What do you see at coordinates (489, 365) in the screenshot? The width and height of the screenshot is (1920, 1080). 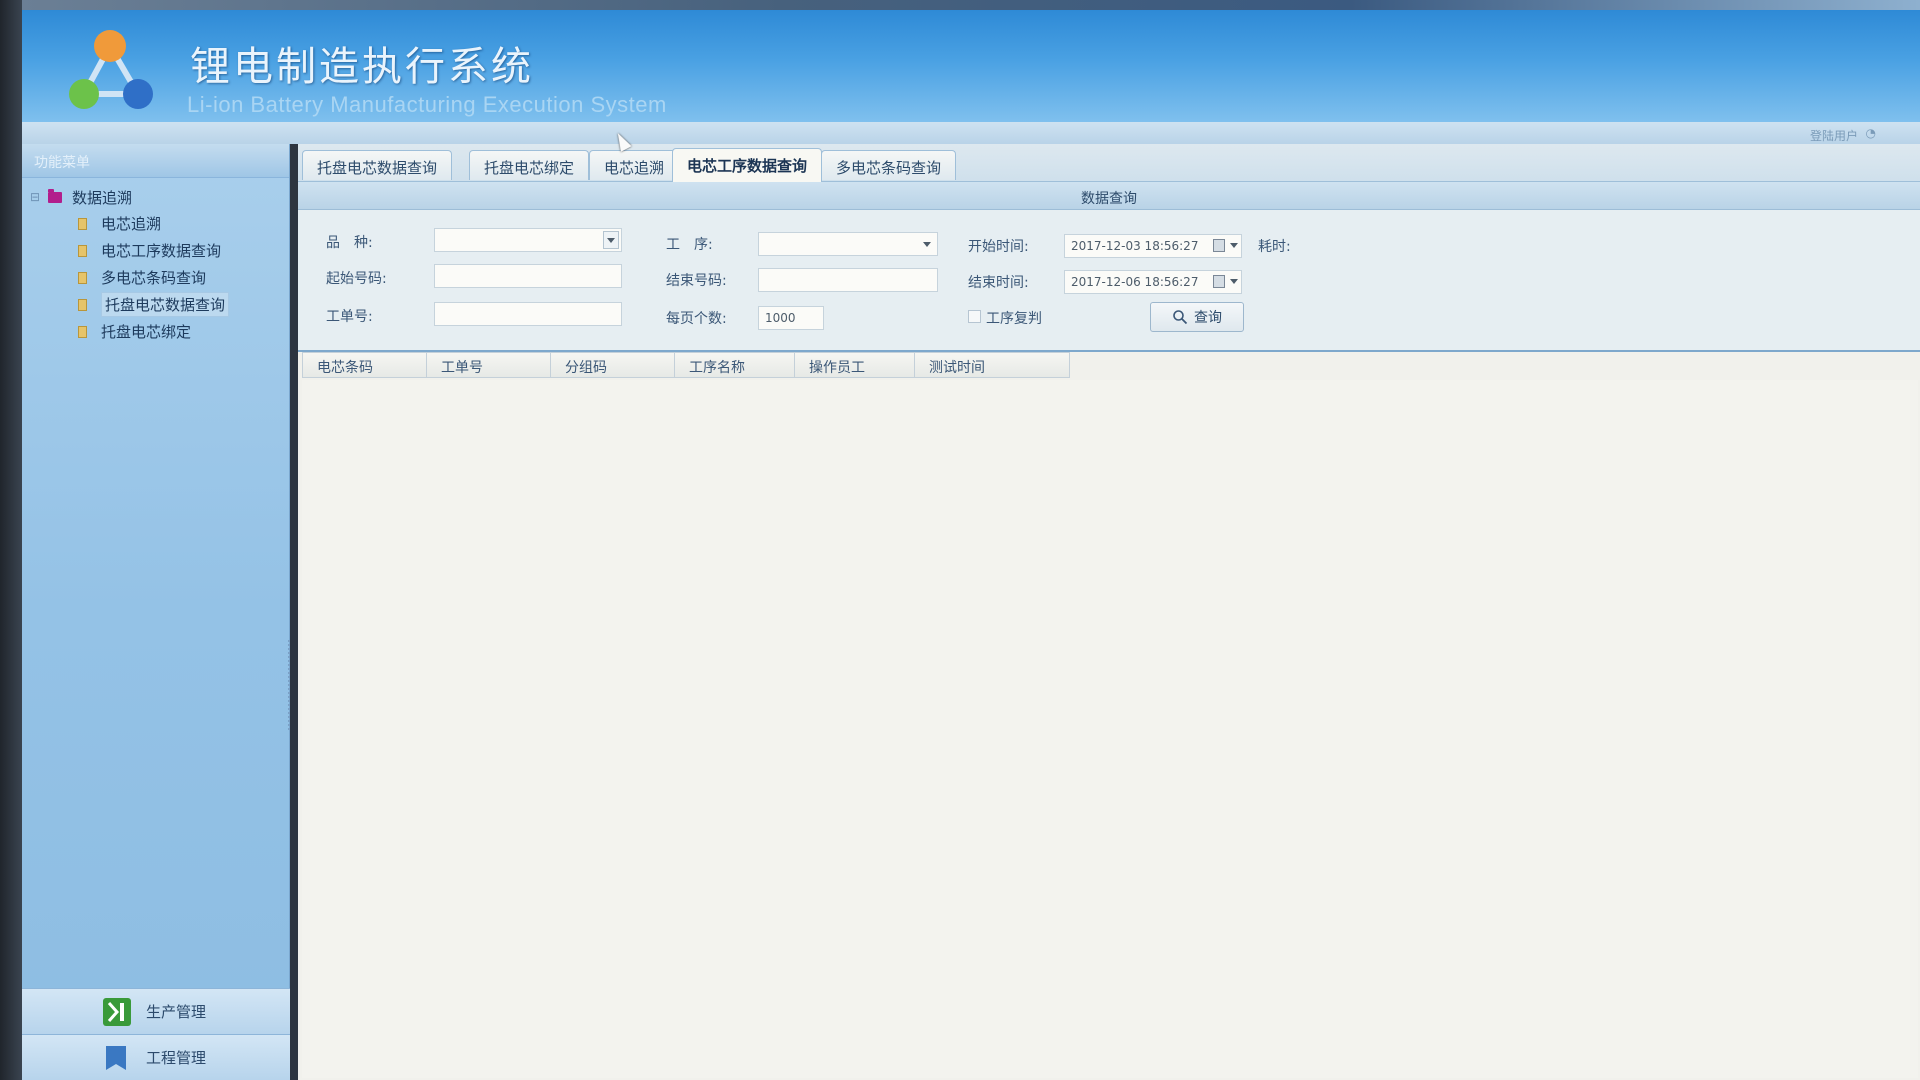 I see `column-header-work-order: 工单号` at bounding box center [489, 365].